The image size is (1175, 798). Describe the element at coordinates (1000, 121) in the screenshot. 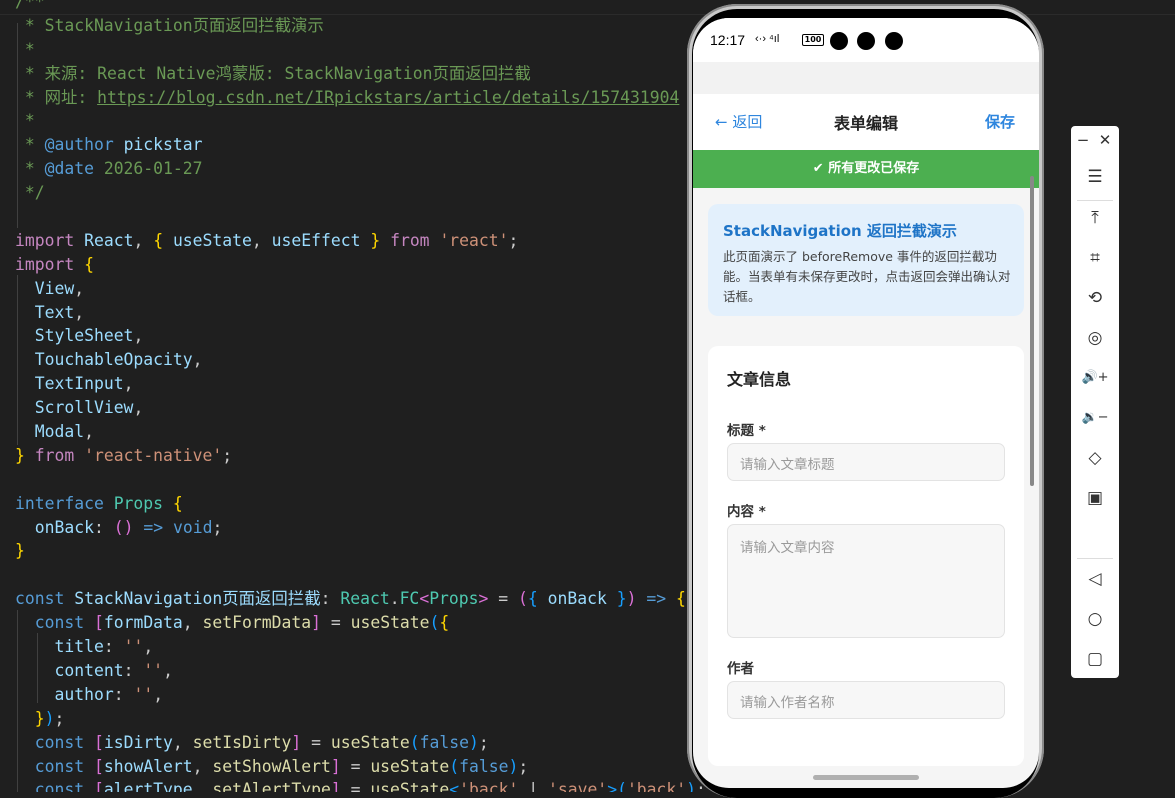

I see `save-button: 保存` at that location.